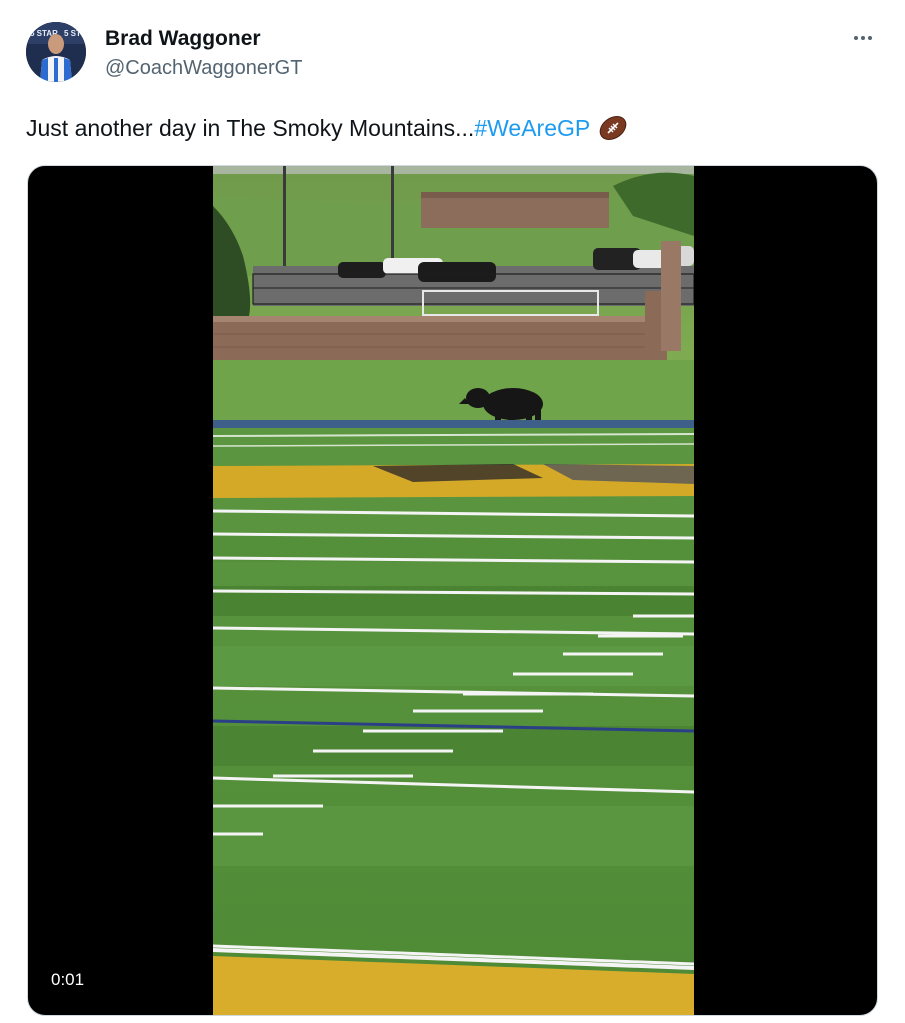 Image resolution: width=905 pixels, height=1023 pixels. I want to click on display-name: Brad Waggoner, so click(203, 39).